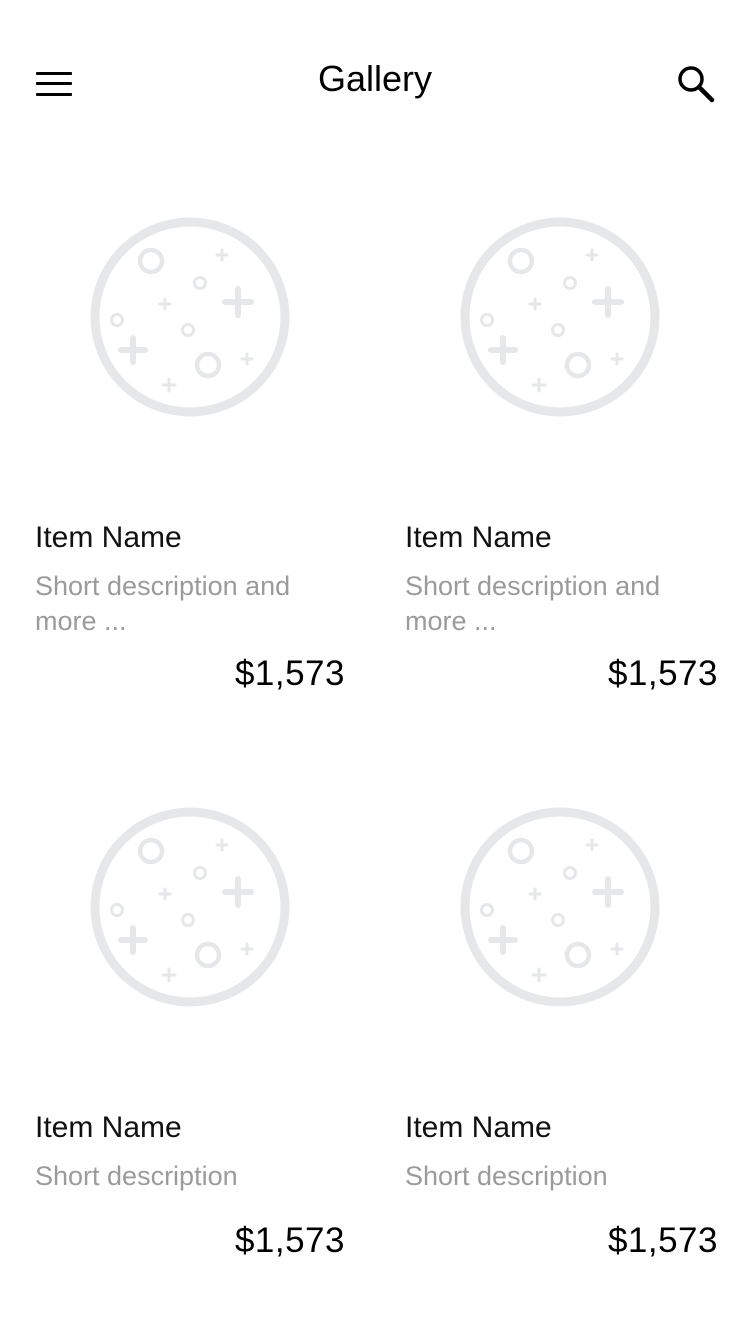 The image size is (750, 1334). I want to click on app-header: Gallery, so click(375, 80).